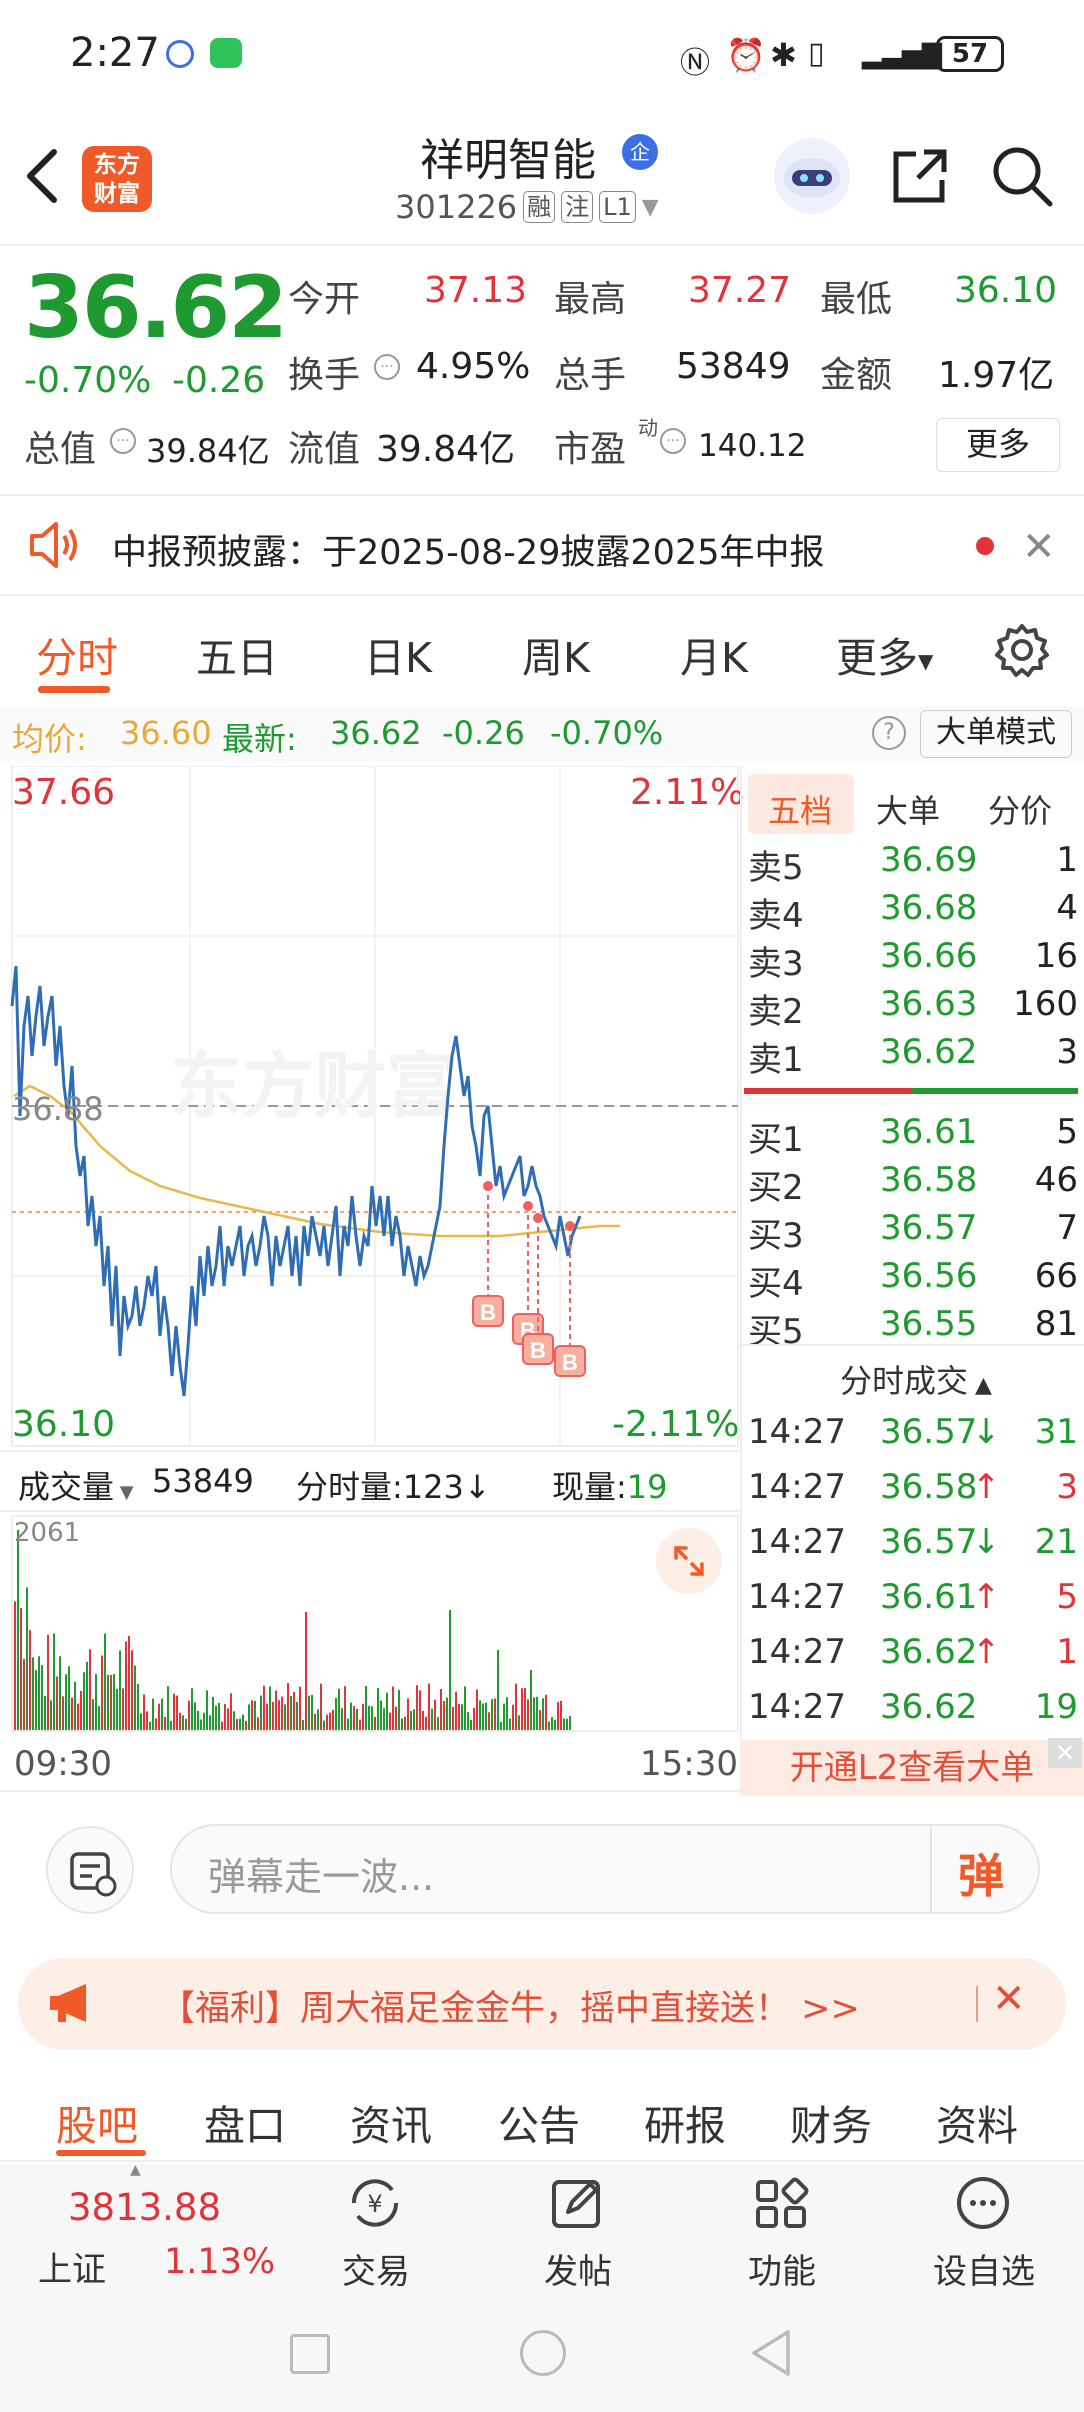  Describe the element at coordinates (539, 2122) in the screenshot. I see `tab-announcements: 公告` at that location.